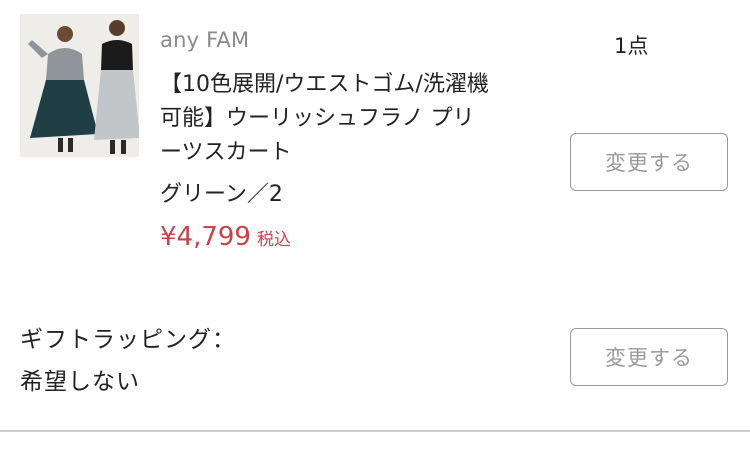 Image resolution: width=750 pixels, height=464 pixels. What do you see at coordinates (375, 431) in the screenshot?
I see `divider` at bounding box center [375, 431].